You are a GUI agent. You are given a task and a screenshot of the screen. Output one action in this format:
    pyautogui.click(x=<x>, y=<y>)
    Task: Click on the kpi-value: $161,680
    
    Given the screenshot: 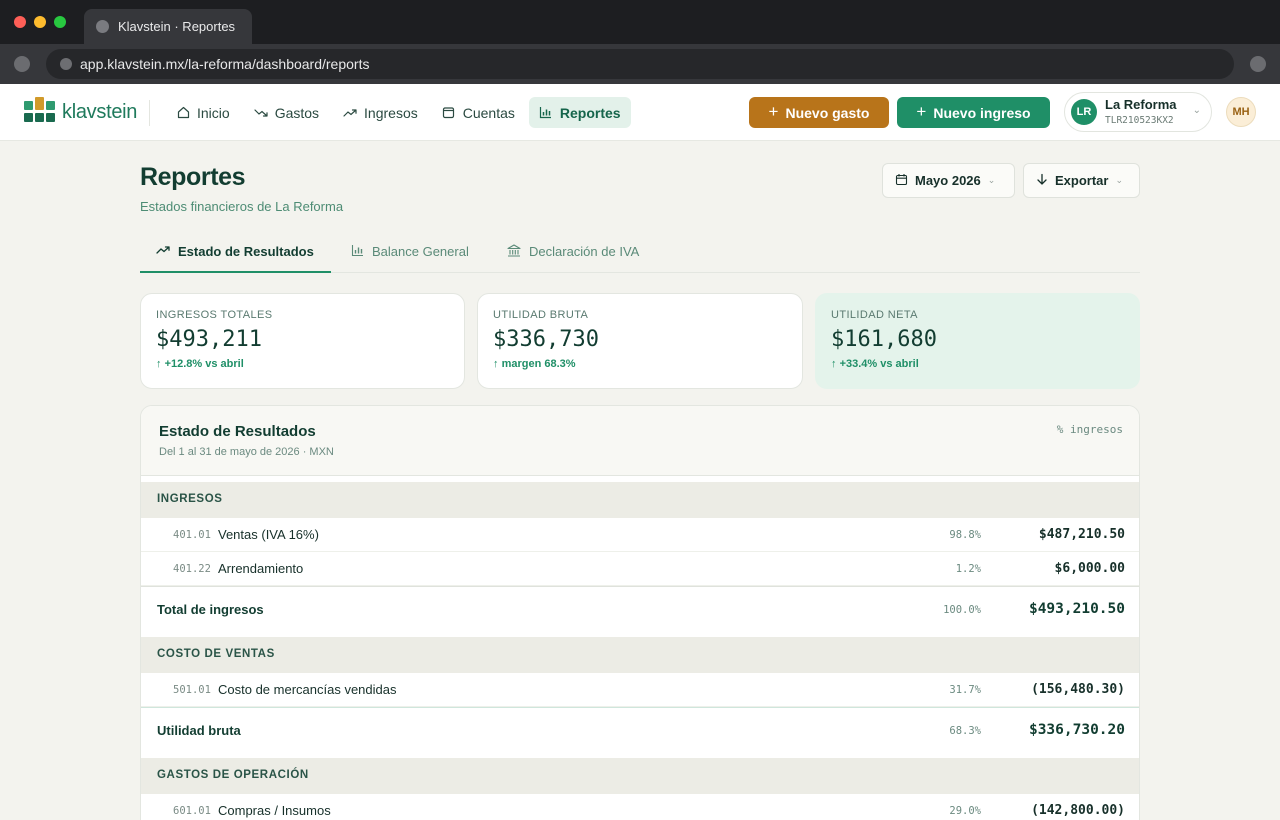 What is the action you would take?
    pyautogui.click(x=884, y=339)
    